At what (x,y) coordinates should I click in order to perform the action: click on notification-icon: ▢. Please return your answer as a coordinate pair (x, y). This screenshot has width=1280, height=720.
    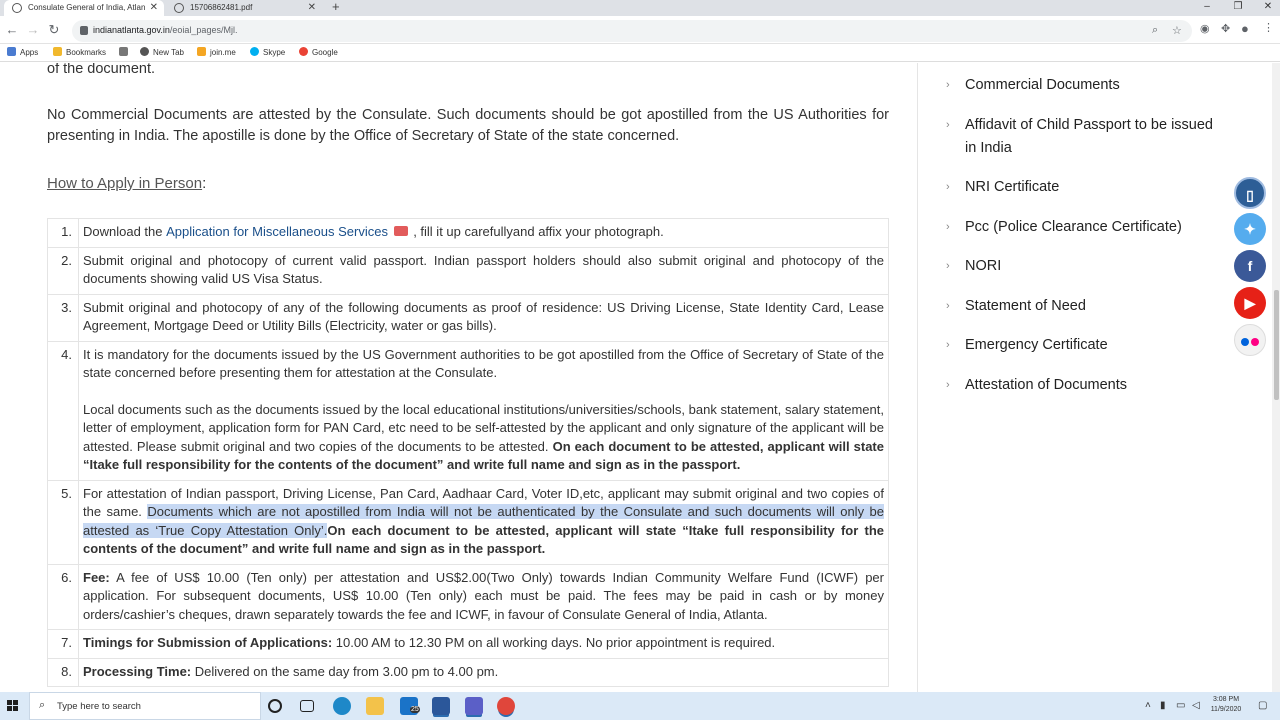
    Looking at the image, I should click on (1262, 705).